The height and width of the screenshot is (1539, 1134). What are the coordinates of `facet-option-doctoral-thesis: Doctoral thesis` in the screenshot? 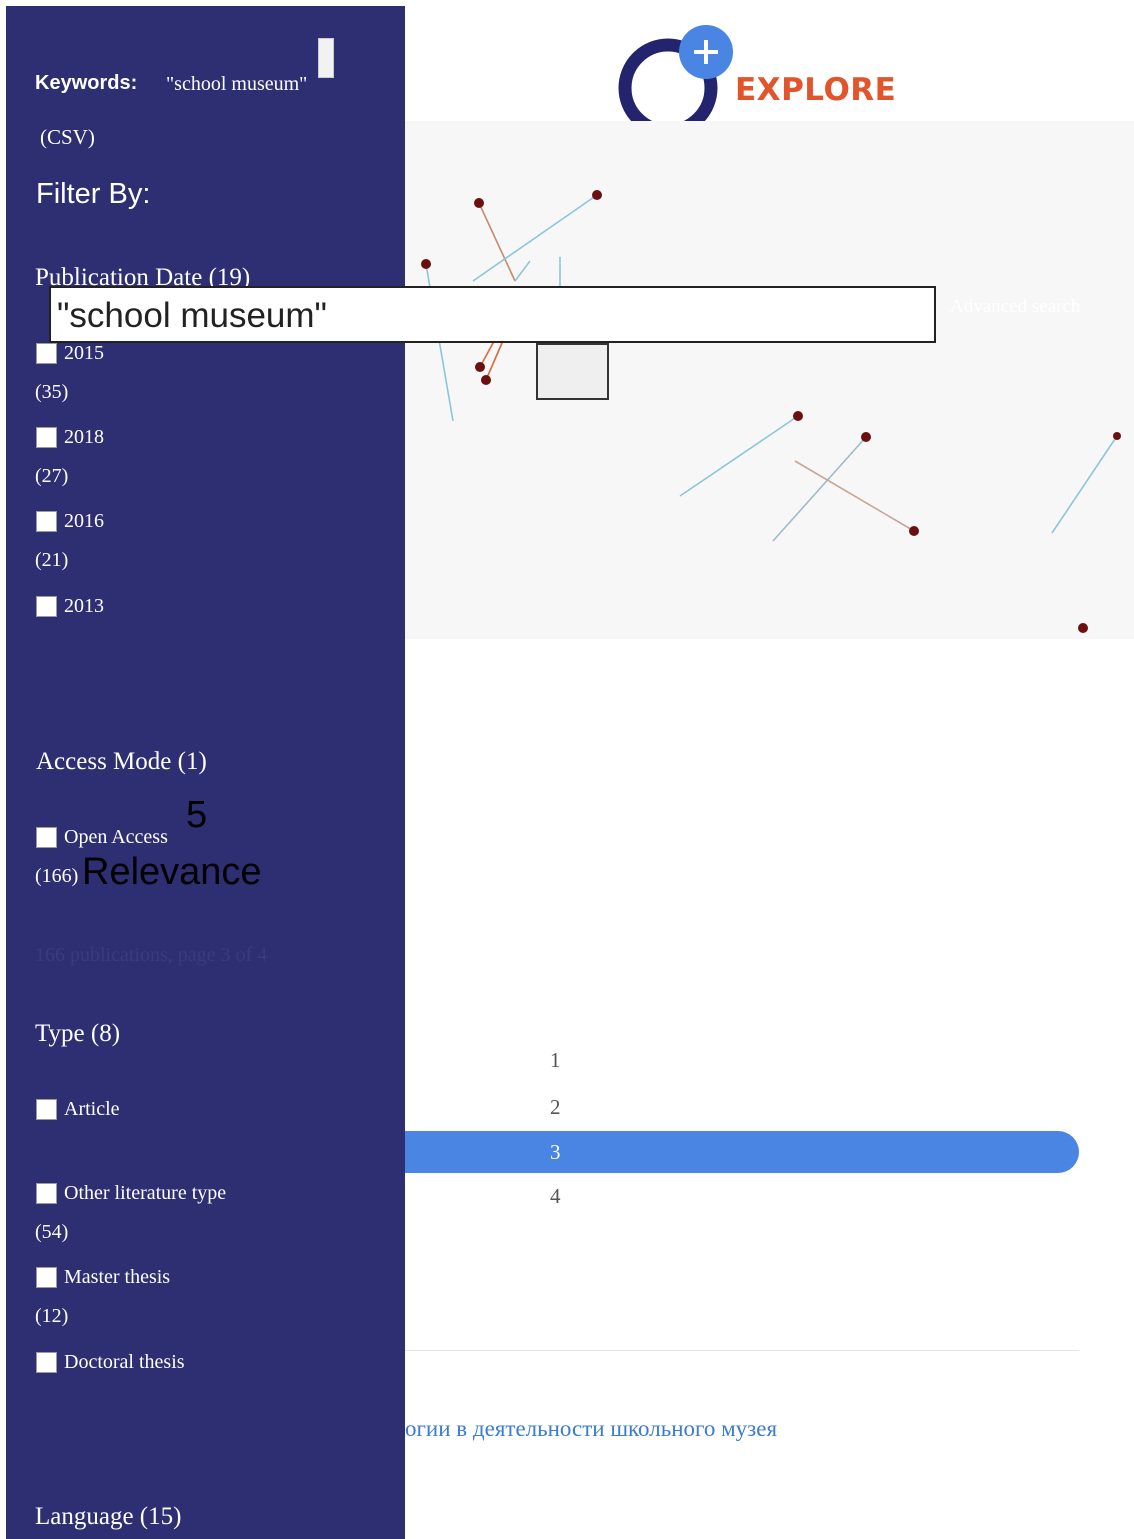 It's located at (110, 1362).